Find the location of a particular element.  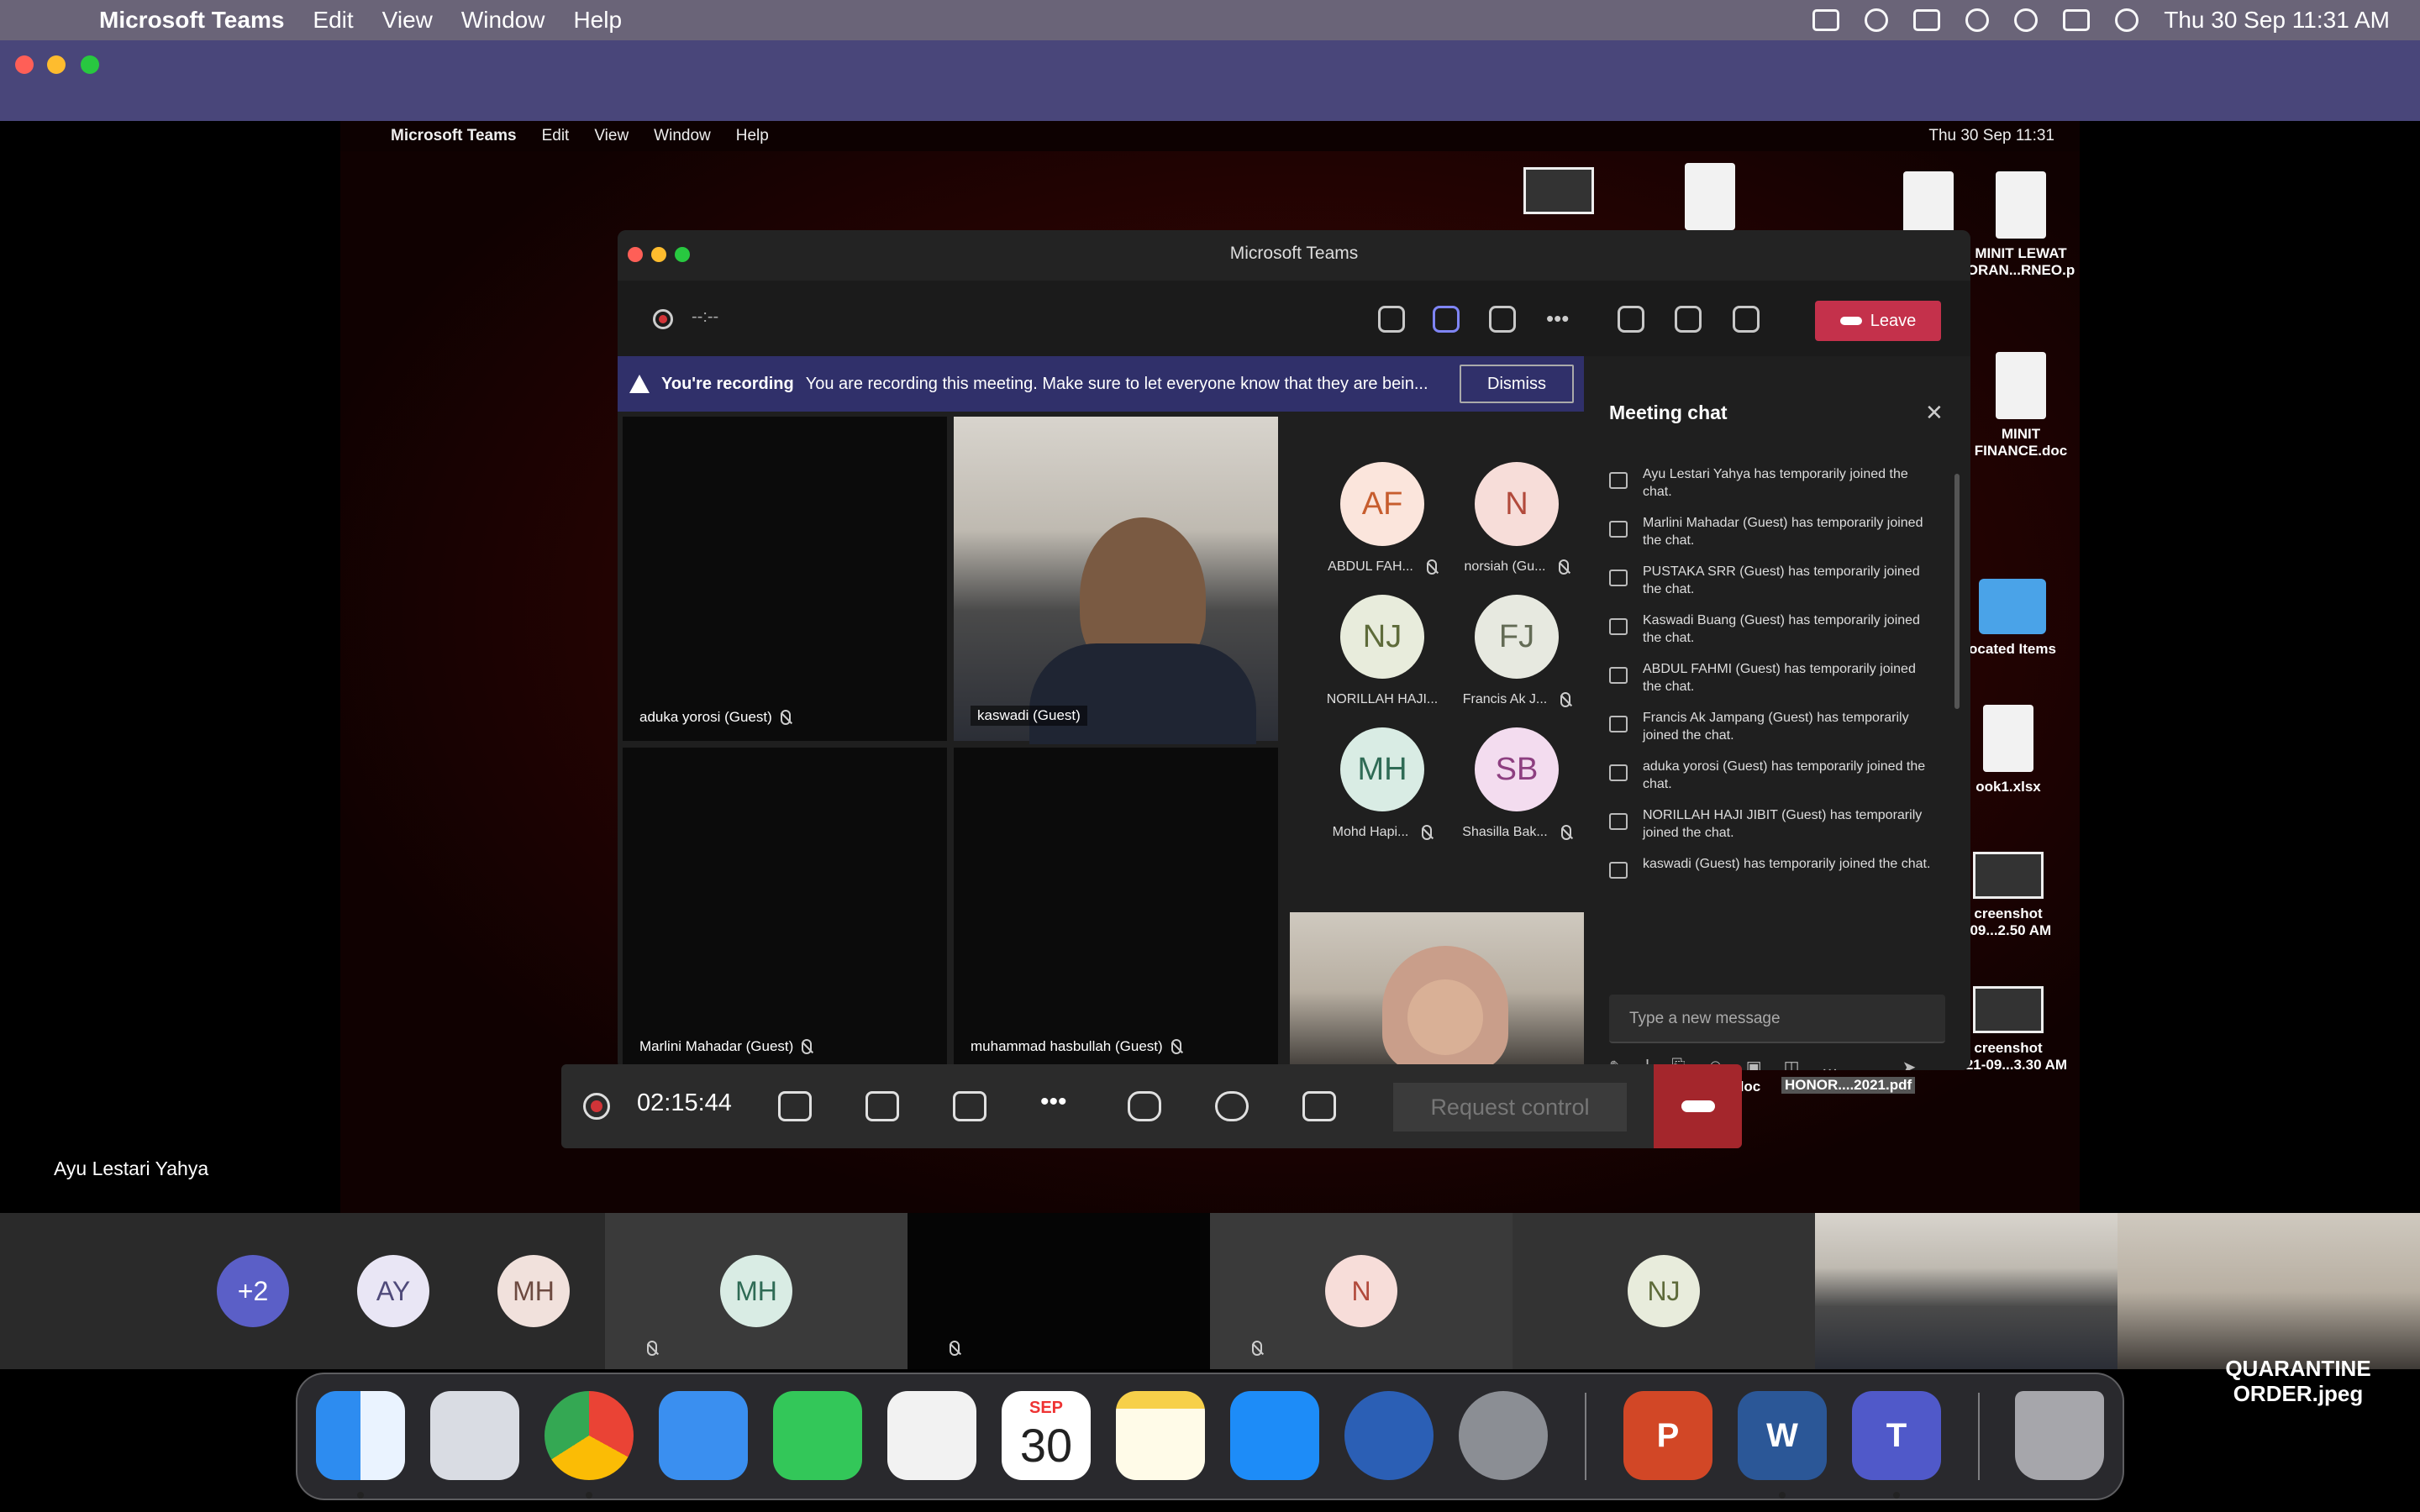

minimize-window-button is located at coordinates (56, 64).